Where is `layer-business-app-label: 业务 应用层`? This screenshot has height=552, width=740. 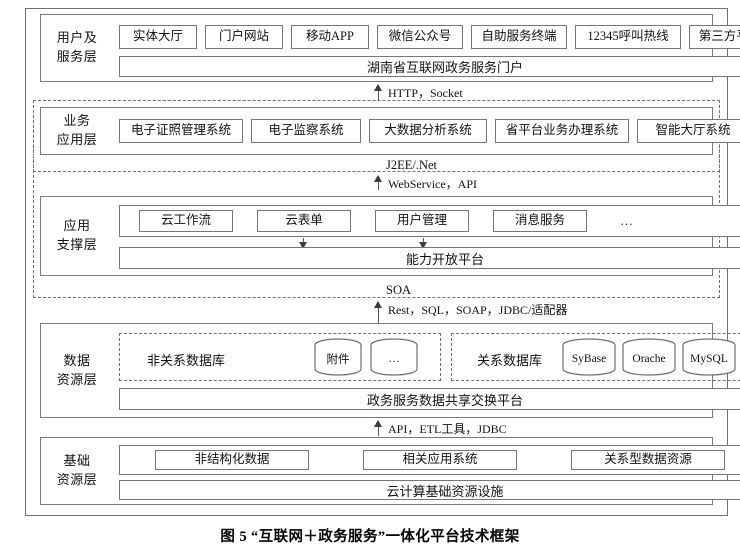
layer-business-app-label: 业务 应用层 is located at coordinates (77, 131).